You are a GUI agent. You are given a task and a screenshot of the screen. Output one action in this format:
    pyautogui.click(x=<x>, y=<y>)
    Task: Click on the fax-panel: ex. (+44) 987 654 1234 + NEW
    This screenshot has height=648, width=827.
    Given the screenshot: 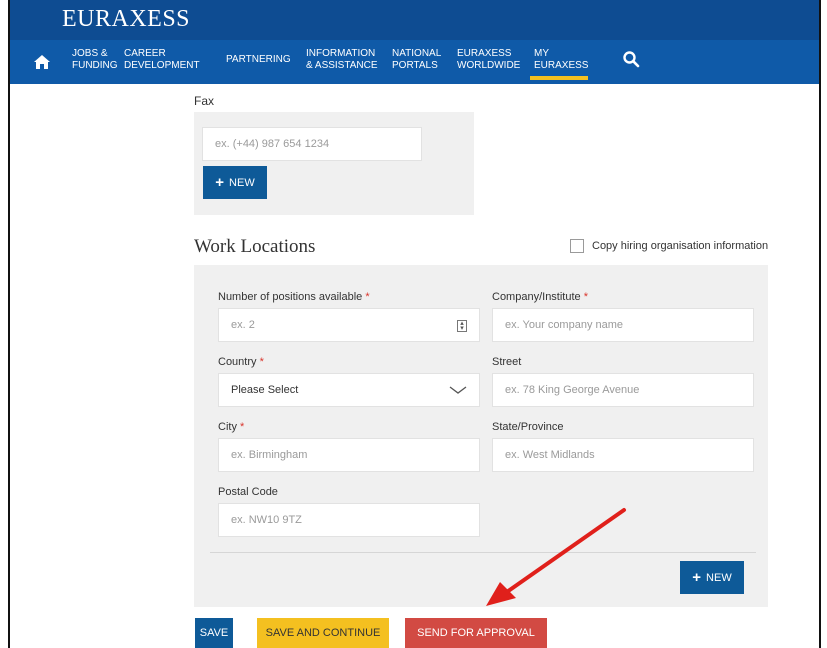 What is the action you would take?
    pyautogui.click(x=334, y=163)
    